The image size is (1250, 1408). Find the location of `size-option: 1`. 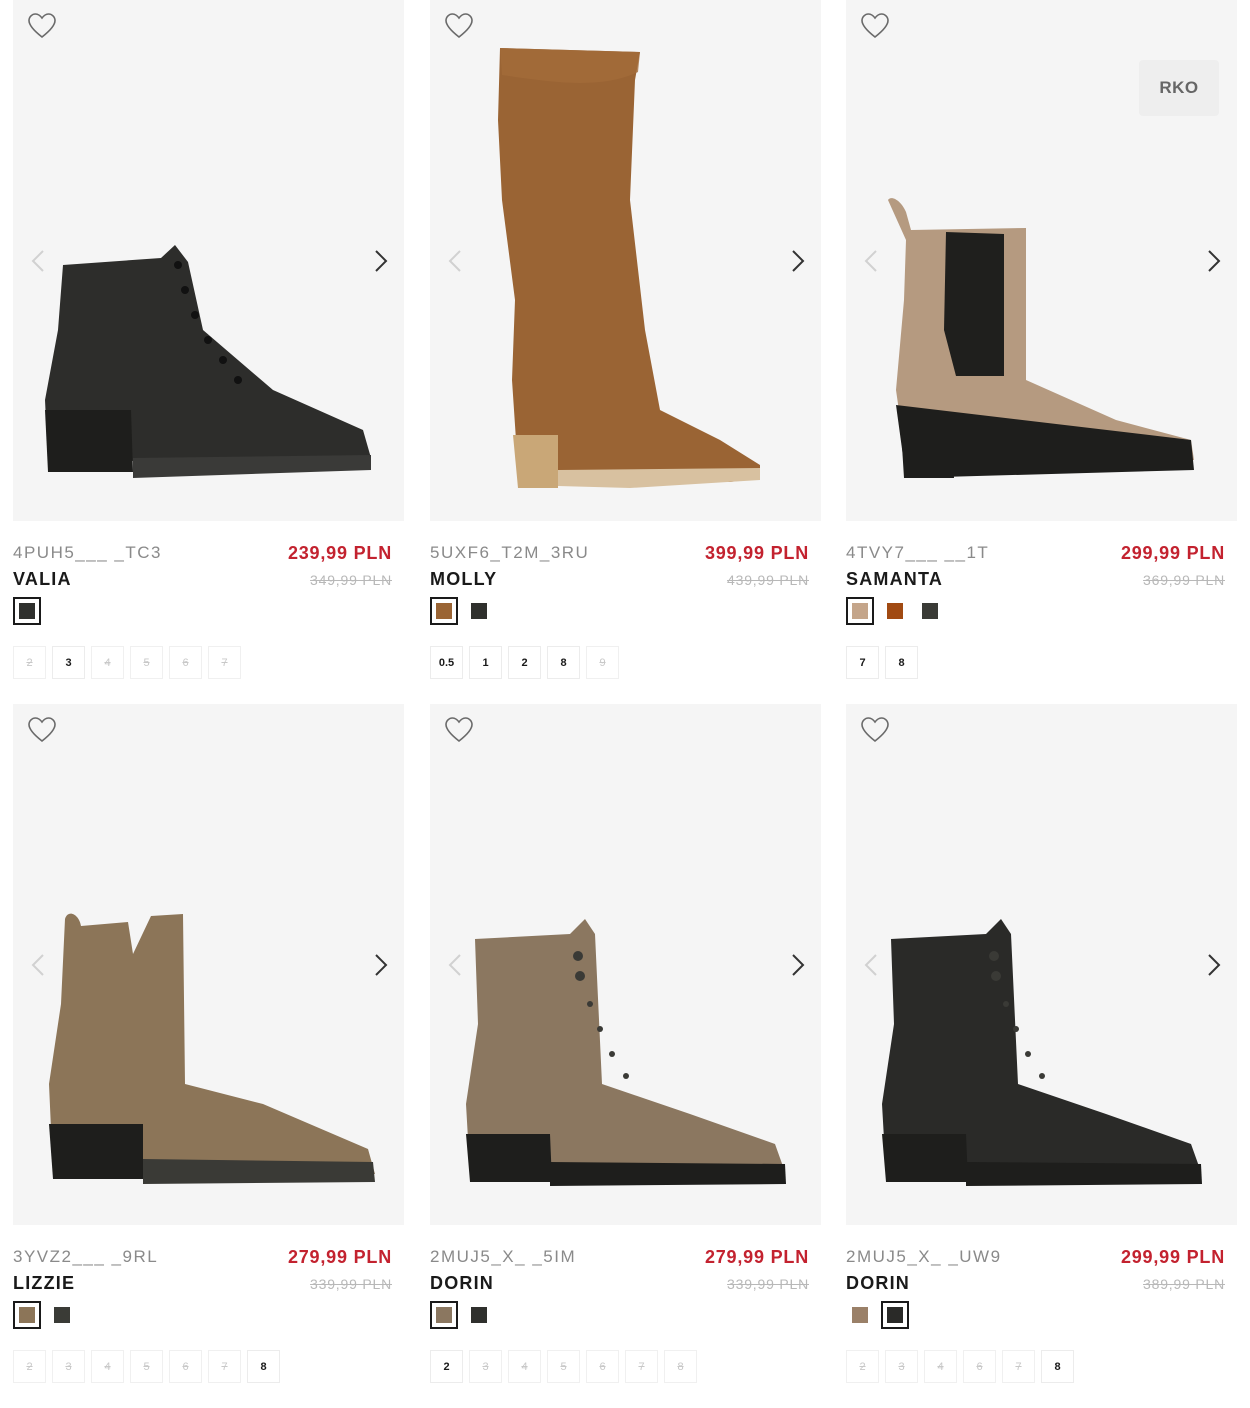

size-option: 1 is located at coordinates (485, 662).